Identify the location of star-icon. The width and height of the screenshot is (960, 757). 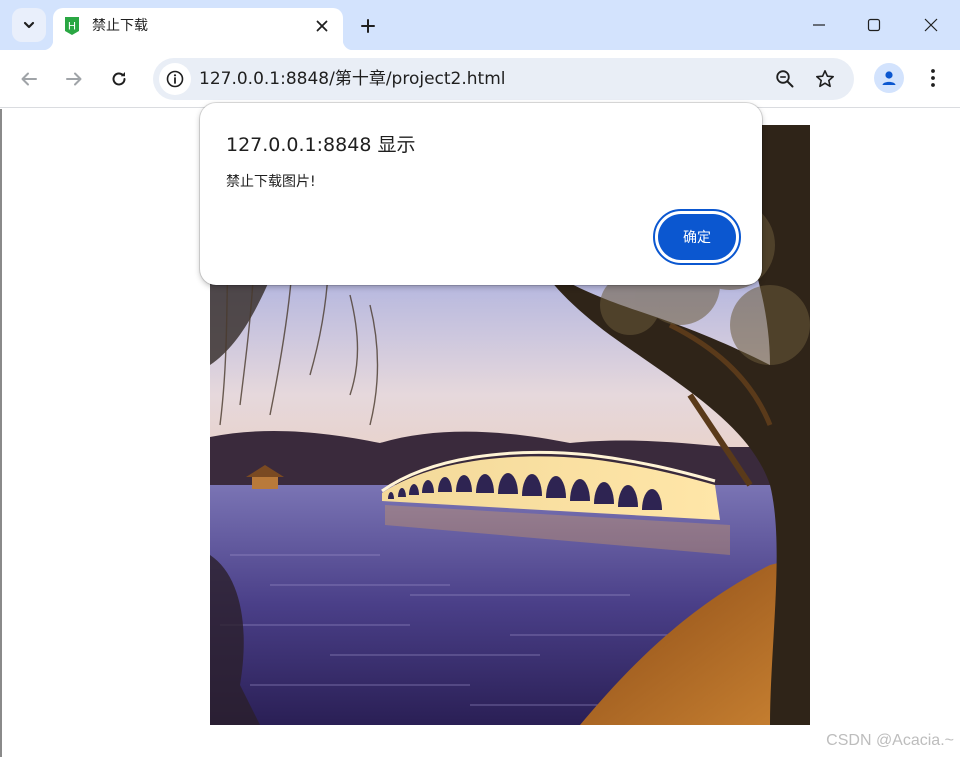
(825, 79).